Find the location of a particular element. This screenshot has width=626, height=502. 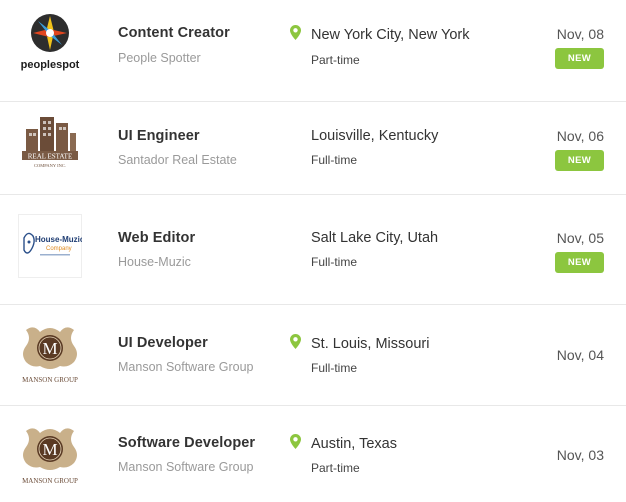

job-location: Salt Lake City, Utah is located at coordinates (375, 238).